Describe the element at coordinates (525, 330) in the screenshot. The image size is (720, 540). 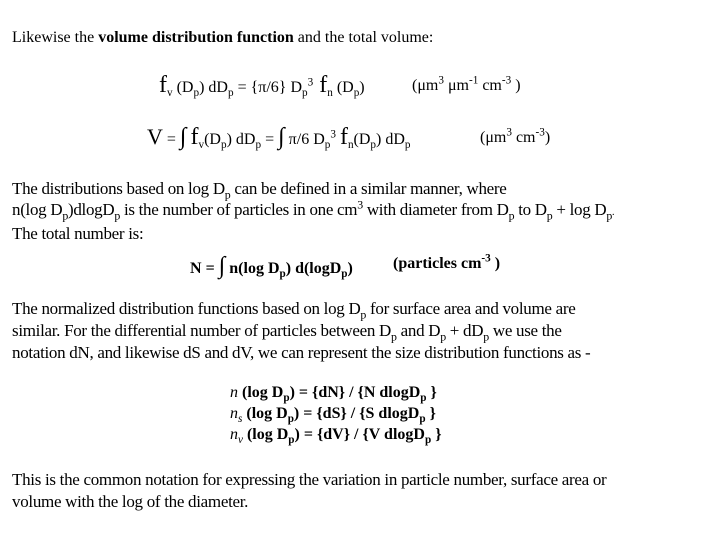
I see `text: we use the` at that location.